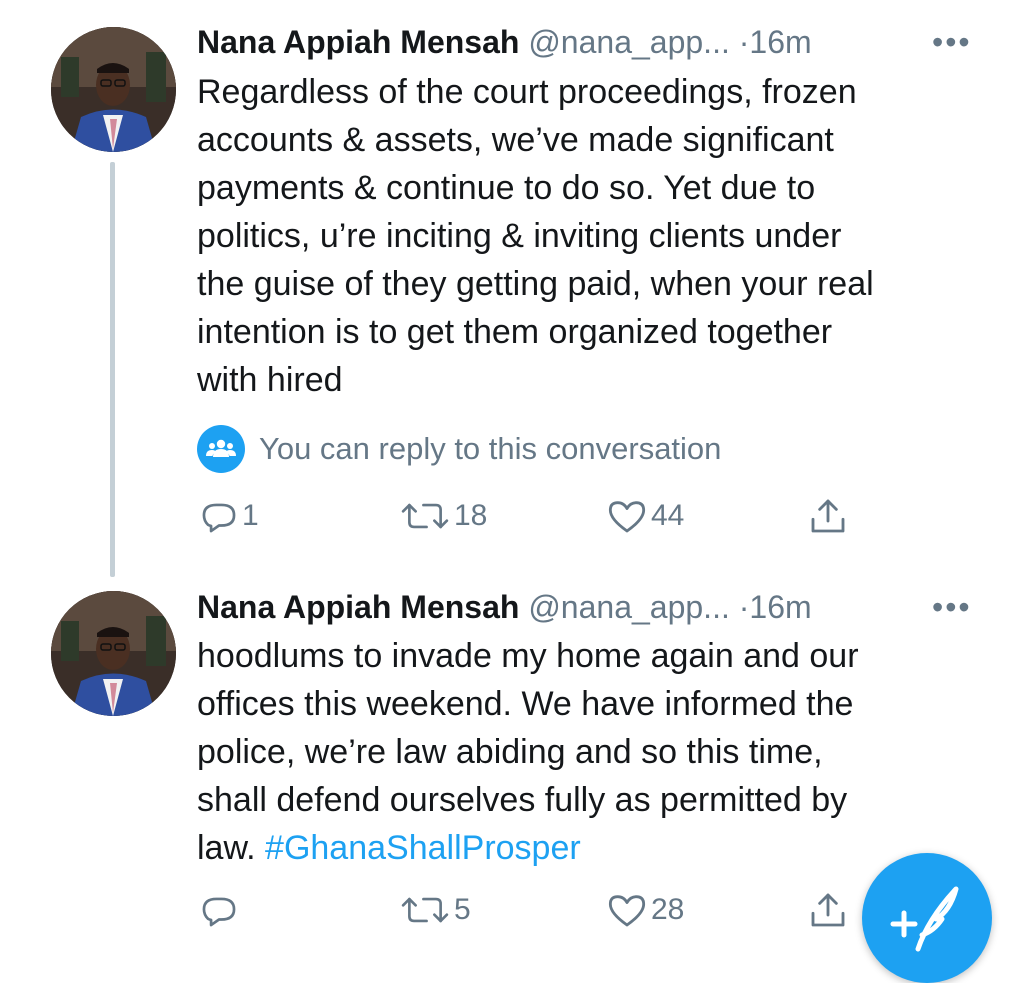 The image size is (1024, 983). What do you see at coordinates (270, 380) in the screenshot?
I see `tweet-text-line: with hired` at bounding box center [270, 380].